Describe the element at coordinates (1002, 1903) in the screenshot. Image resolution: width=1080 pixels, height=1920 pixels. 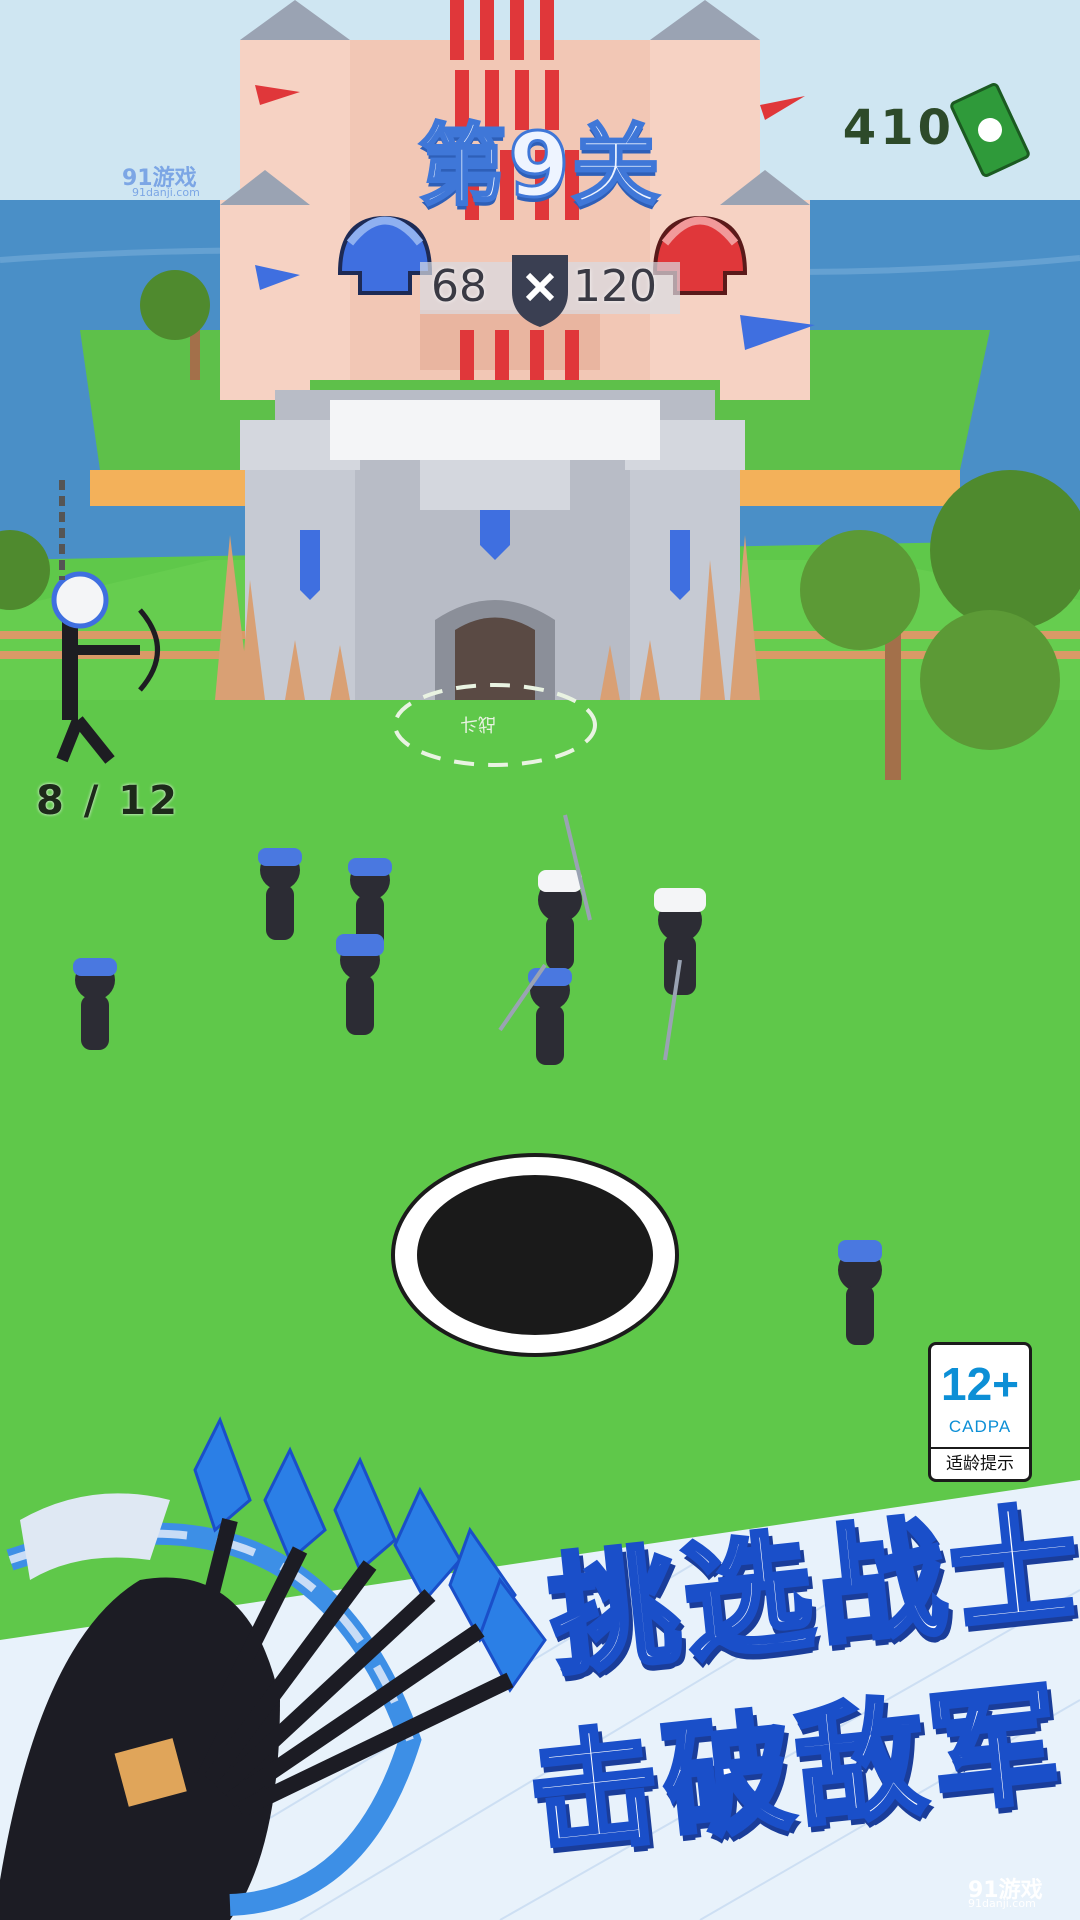
I see `watermark-domain-bottom: 91danji.com` at that location.